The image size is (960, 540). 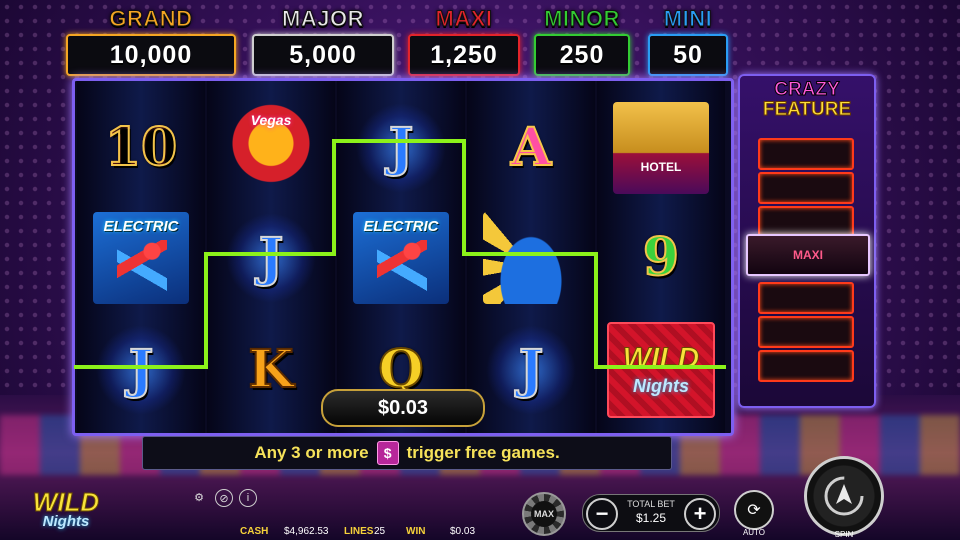 I want to click on jackpot-minor: MINOR 250, so click(x=582, y=41).